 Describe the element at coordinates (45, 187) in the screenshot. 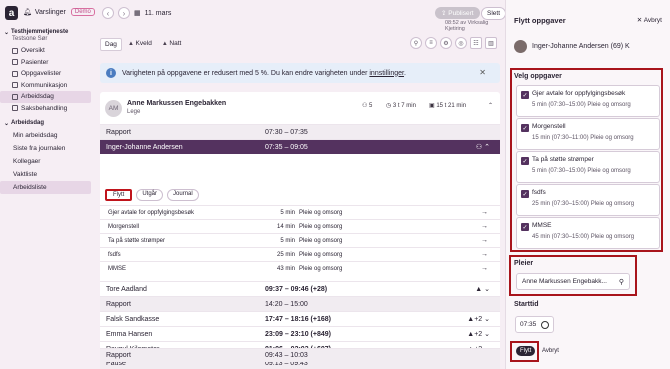

I see `sidebar-item-arbeidsliste: Arbeidsliste` at that location.